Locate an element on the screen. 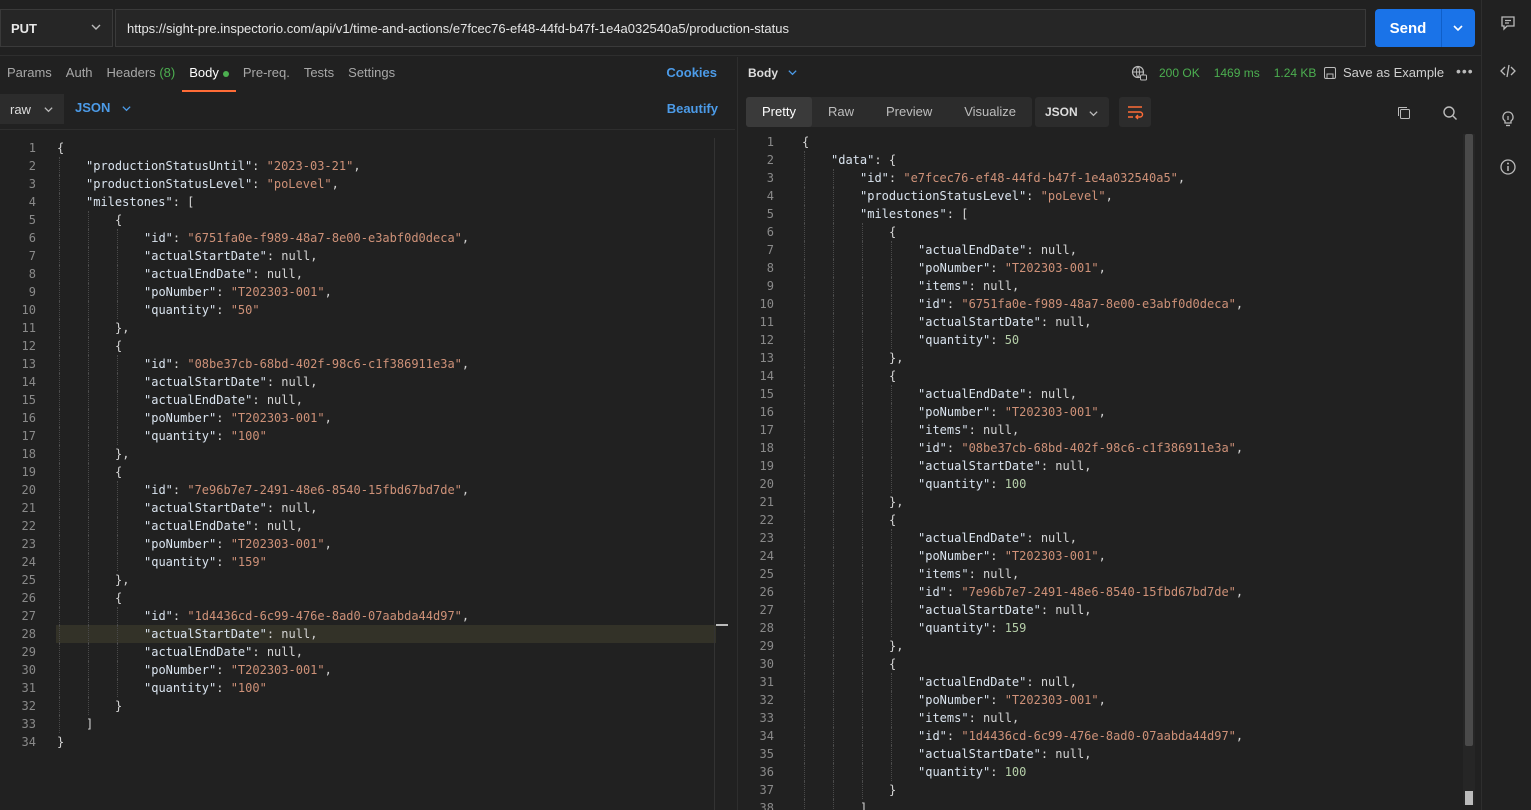 The height and width of the screenshot is (810, 1531). line-text: "actualStartDate": null, is located at coordinates (1004, 322).